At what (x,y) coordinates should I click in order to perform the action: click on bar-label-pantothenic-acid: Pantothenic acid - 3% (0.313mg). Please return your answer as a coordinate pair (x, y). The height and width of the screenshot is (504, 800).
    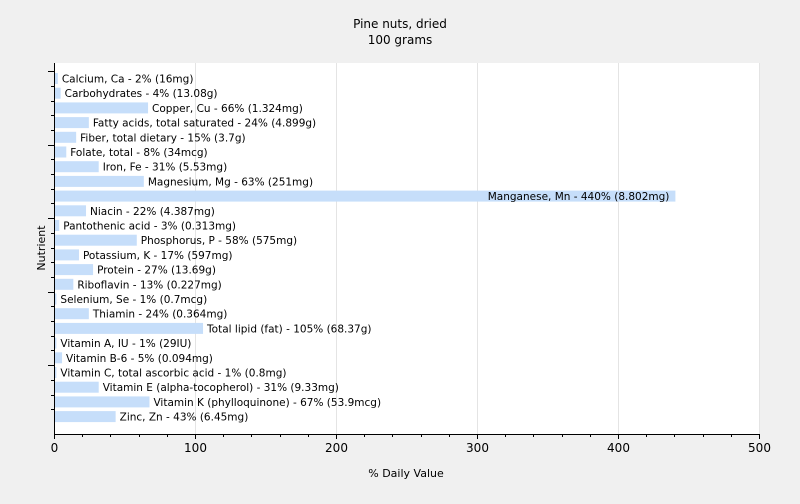
    Looking at the image, I should click on (149, 227).